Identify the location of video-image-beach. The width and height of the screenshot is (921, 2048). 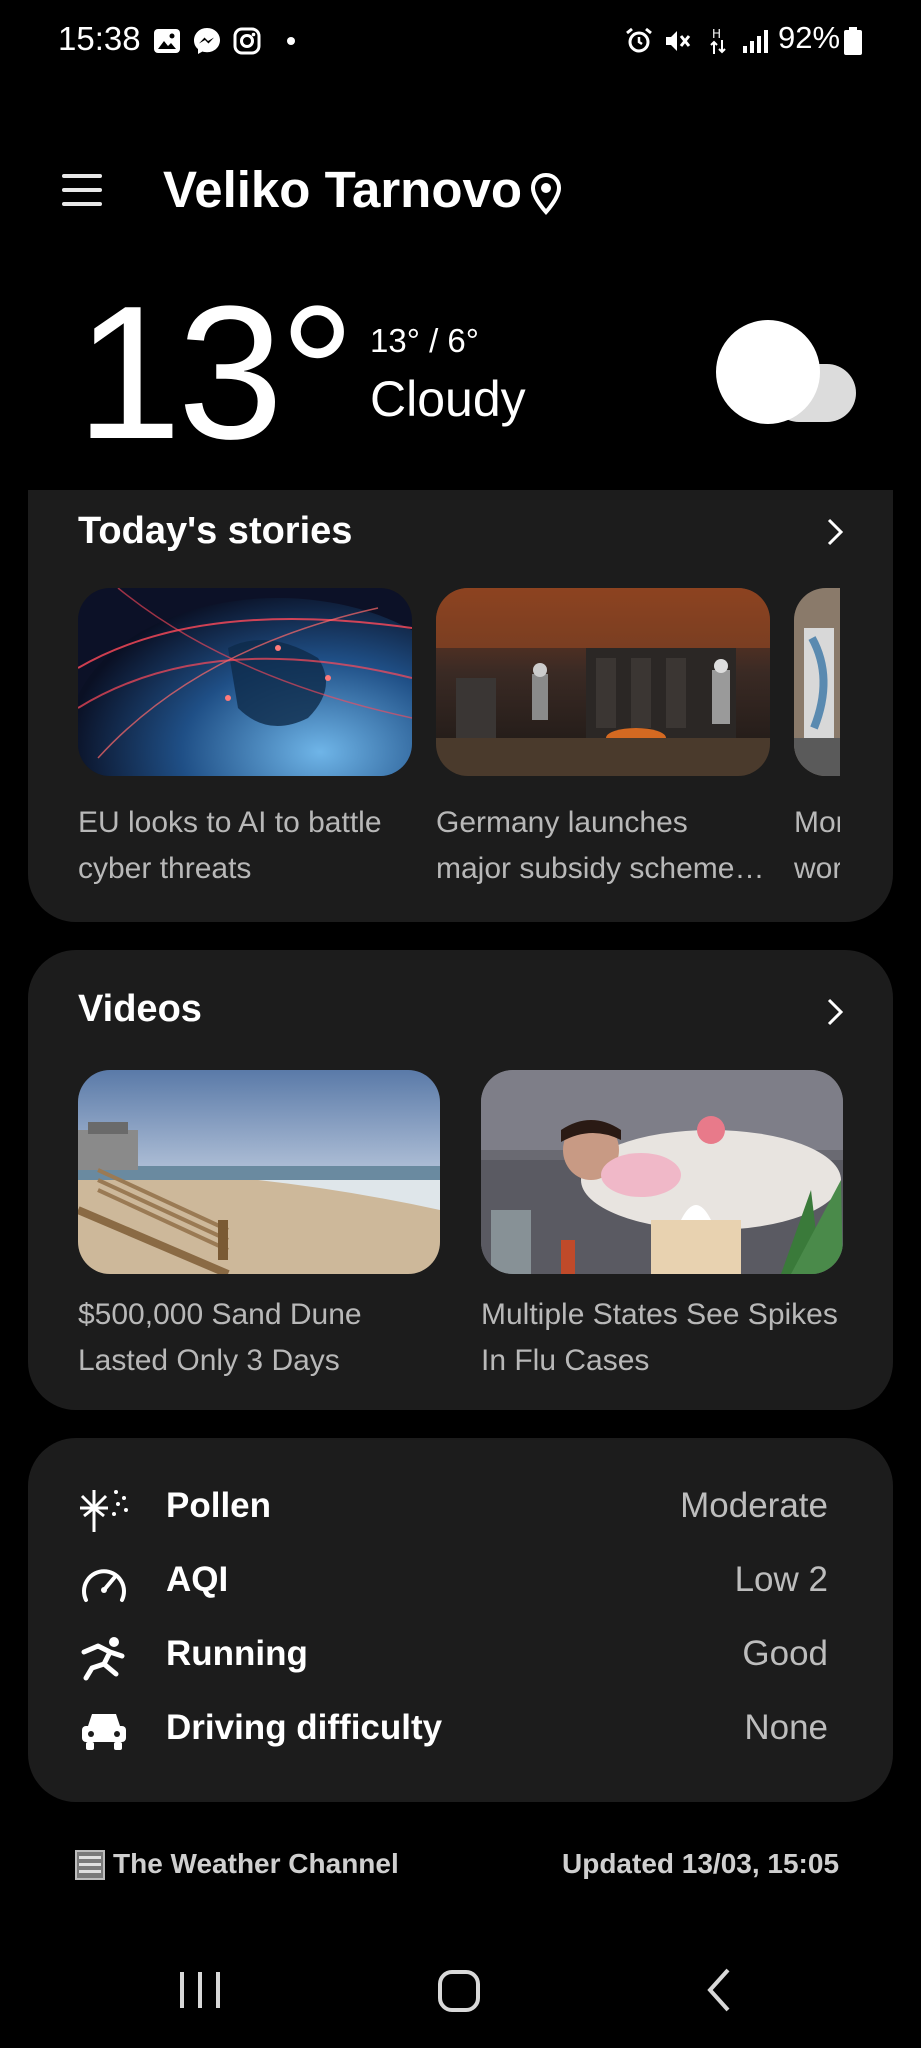
(259, 1172).